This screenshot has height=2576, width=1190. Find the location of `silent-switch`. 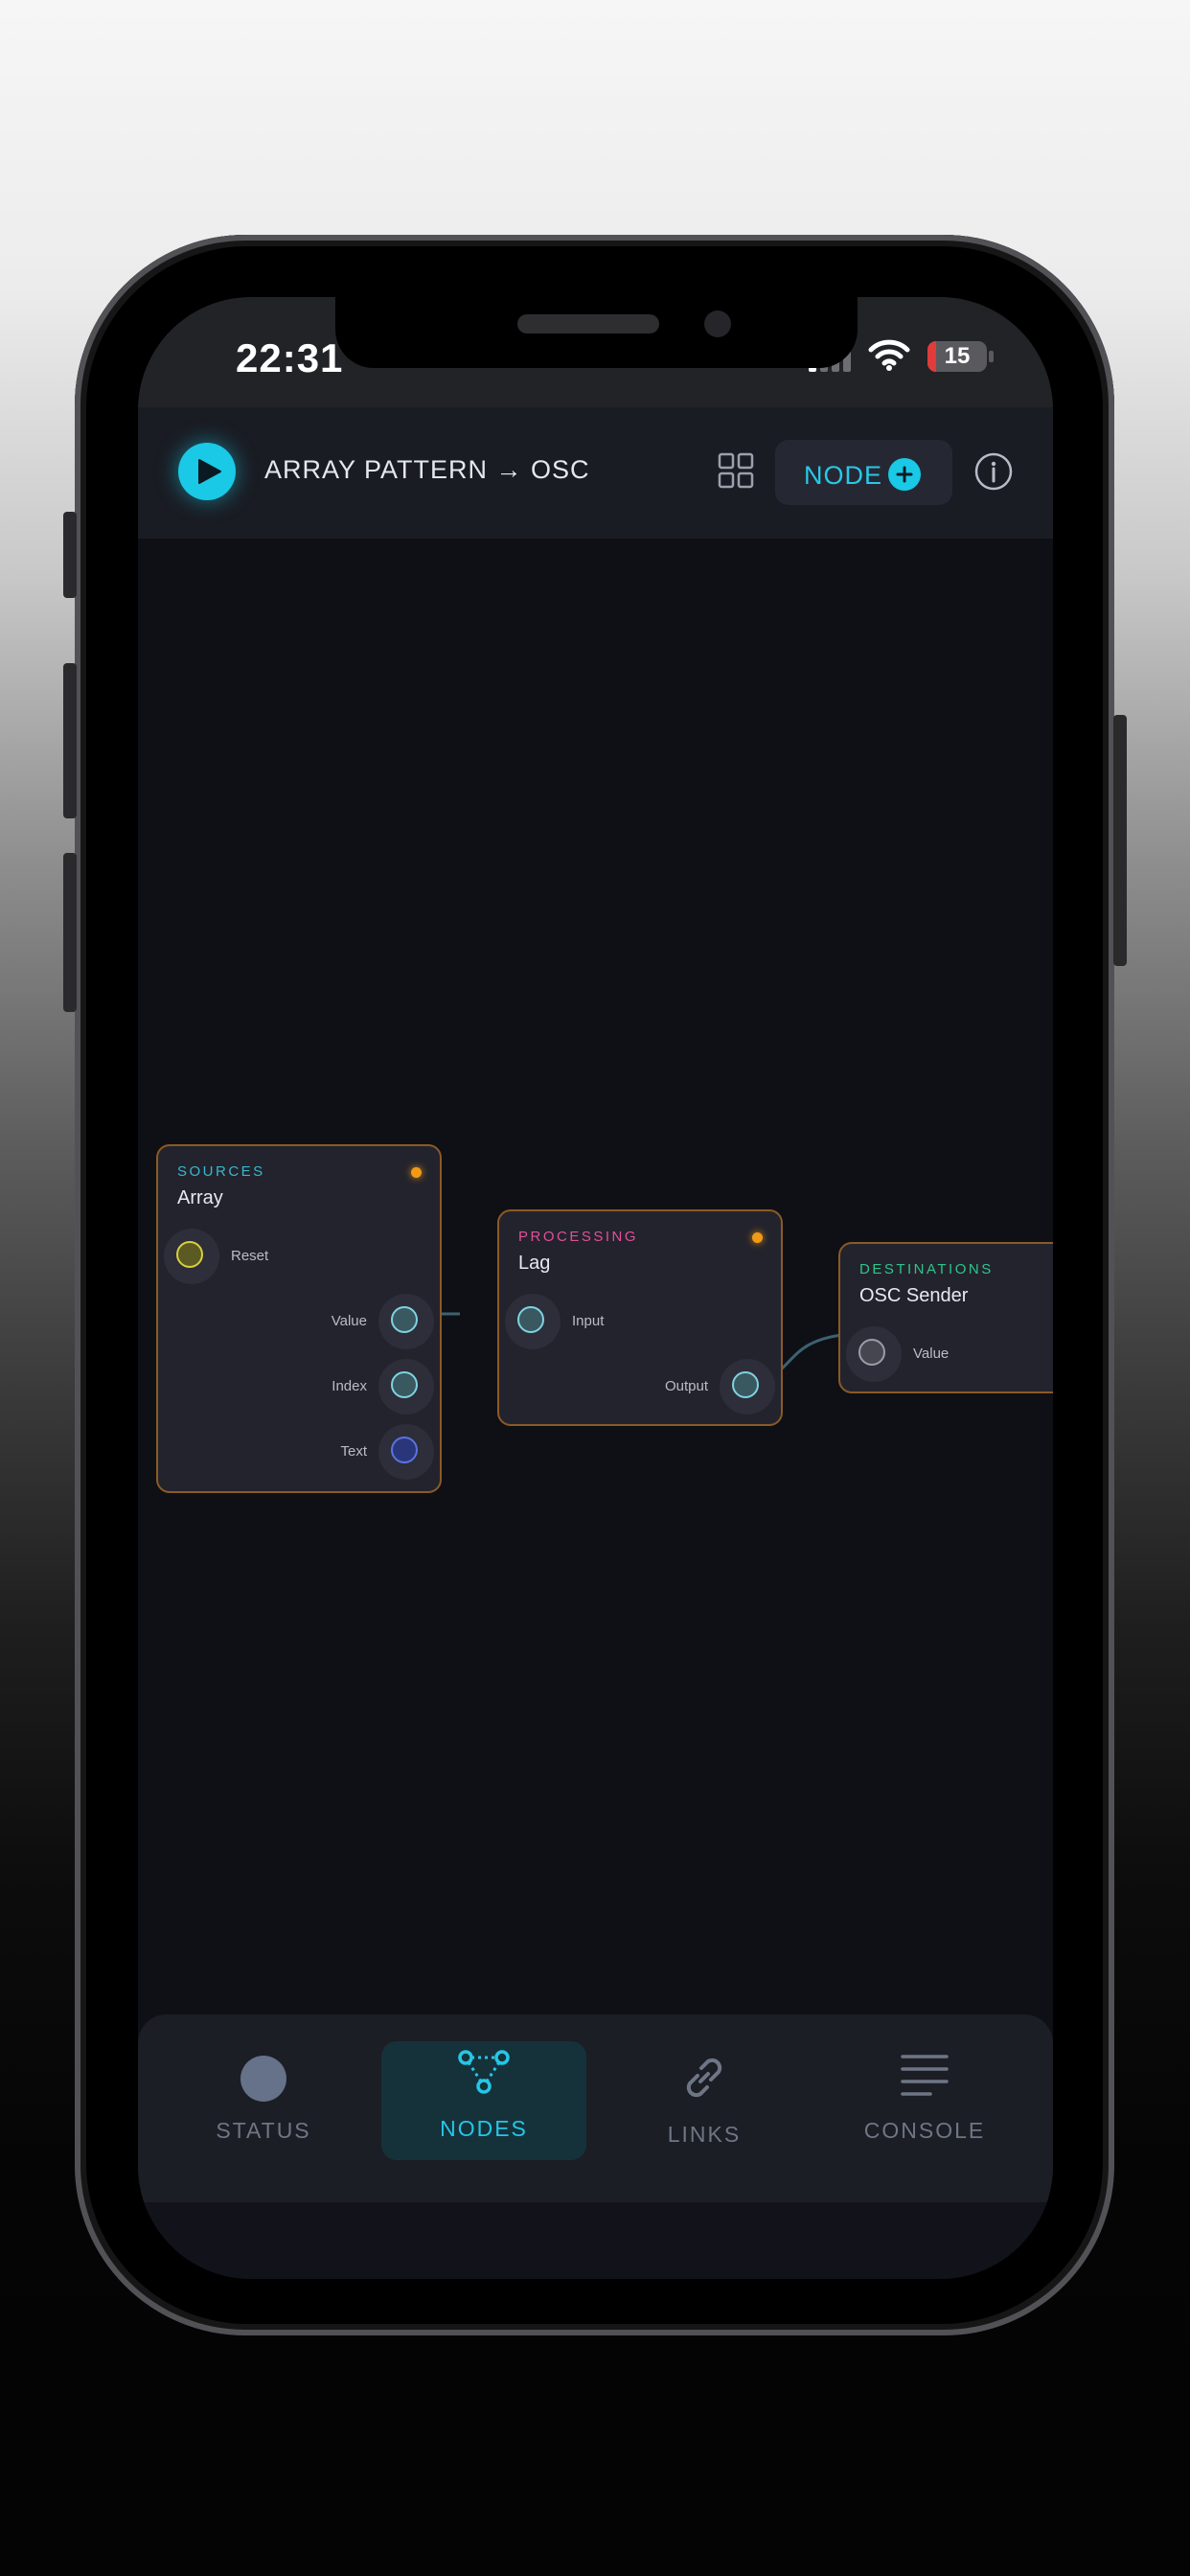

silent-switch is located at coordinates (70, 555).